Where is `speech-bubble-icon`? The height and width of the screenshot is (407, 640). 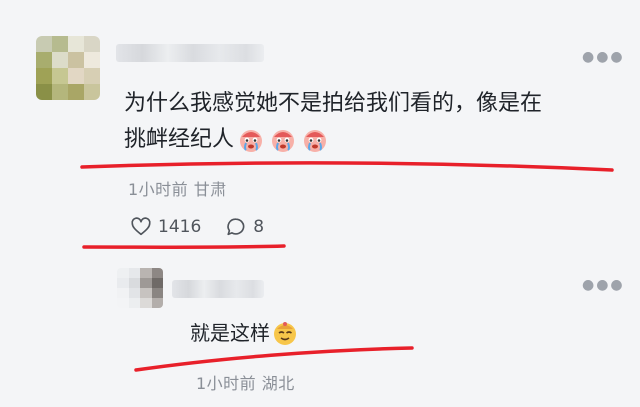 speech-bubble-icon is located at coordinates (236, 227).